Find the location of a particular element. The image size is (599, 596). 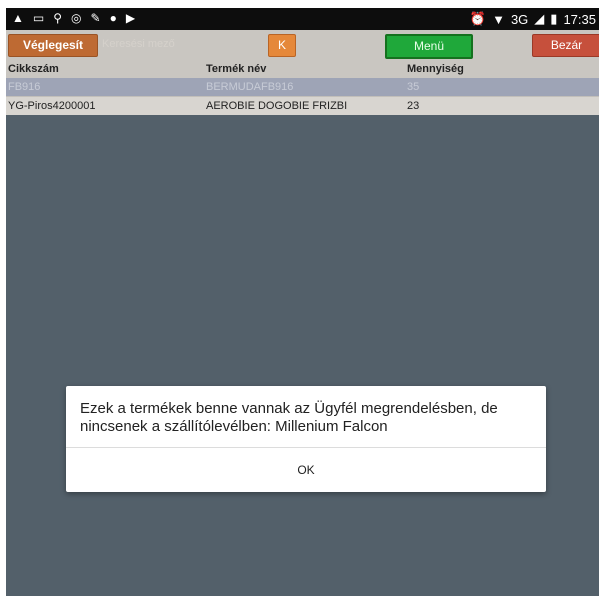

cell-name: BERMUDAFB916 is located at coordinates (250, 87).